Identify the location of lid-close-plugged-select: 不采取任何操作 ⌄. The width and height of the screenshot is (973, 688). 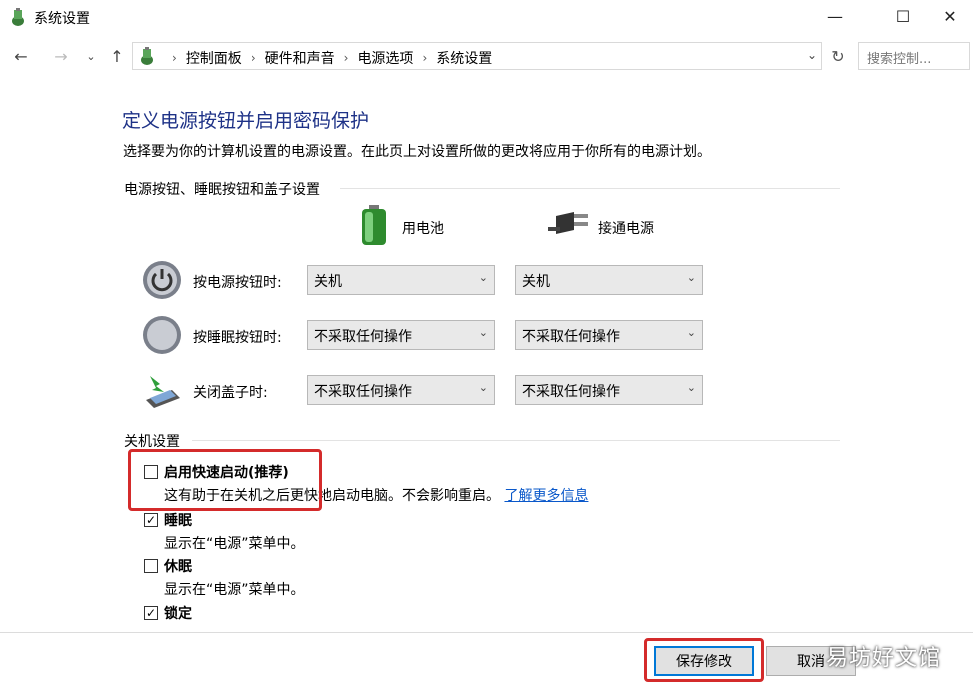
(609, 390).